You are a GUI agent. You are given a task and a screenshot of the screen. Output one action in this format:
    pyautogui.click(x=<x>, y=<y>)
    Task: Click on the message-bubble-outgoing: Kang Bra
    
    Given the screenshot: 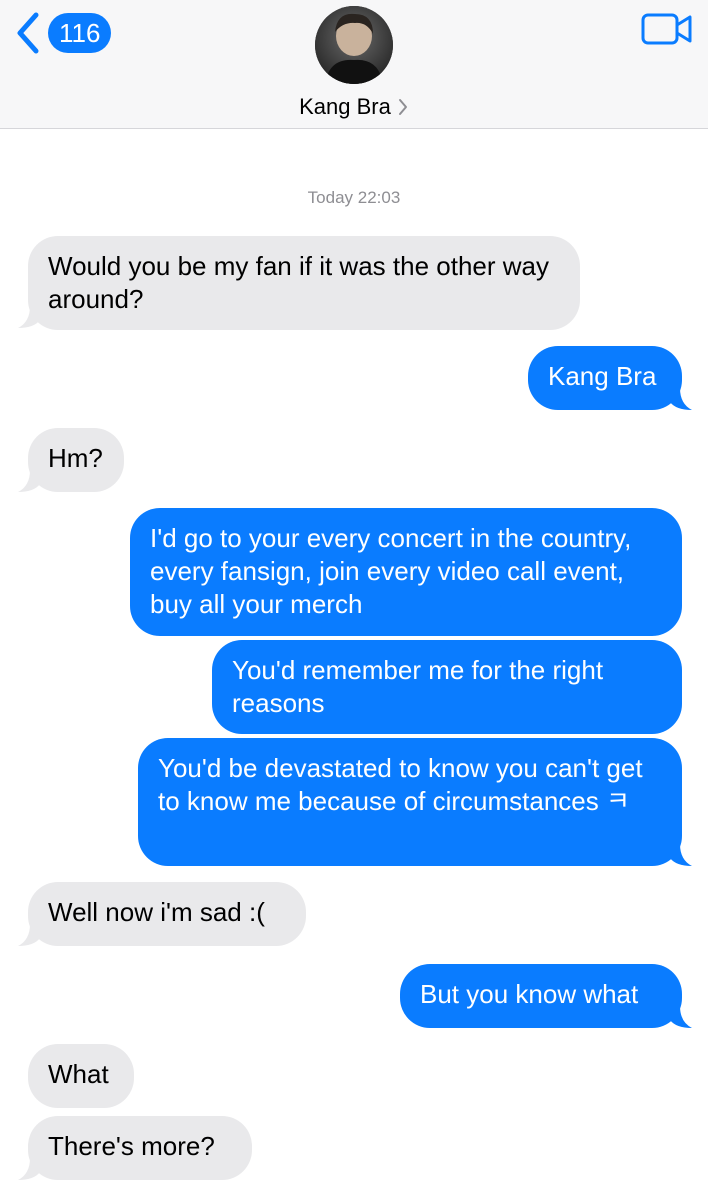 What is the action you would take?
    pyautogui.click(x=605, y=378)
    